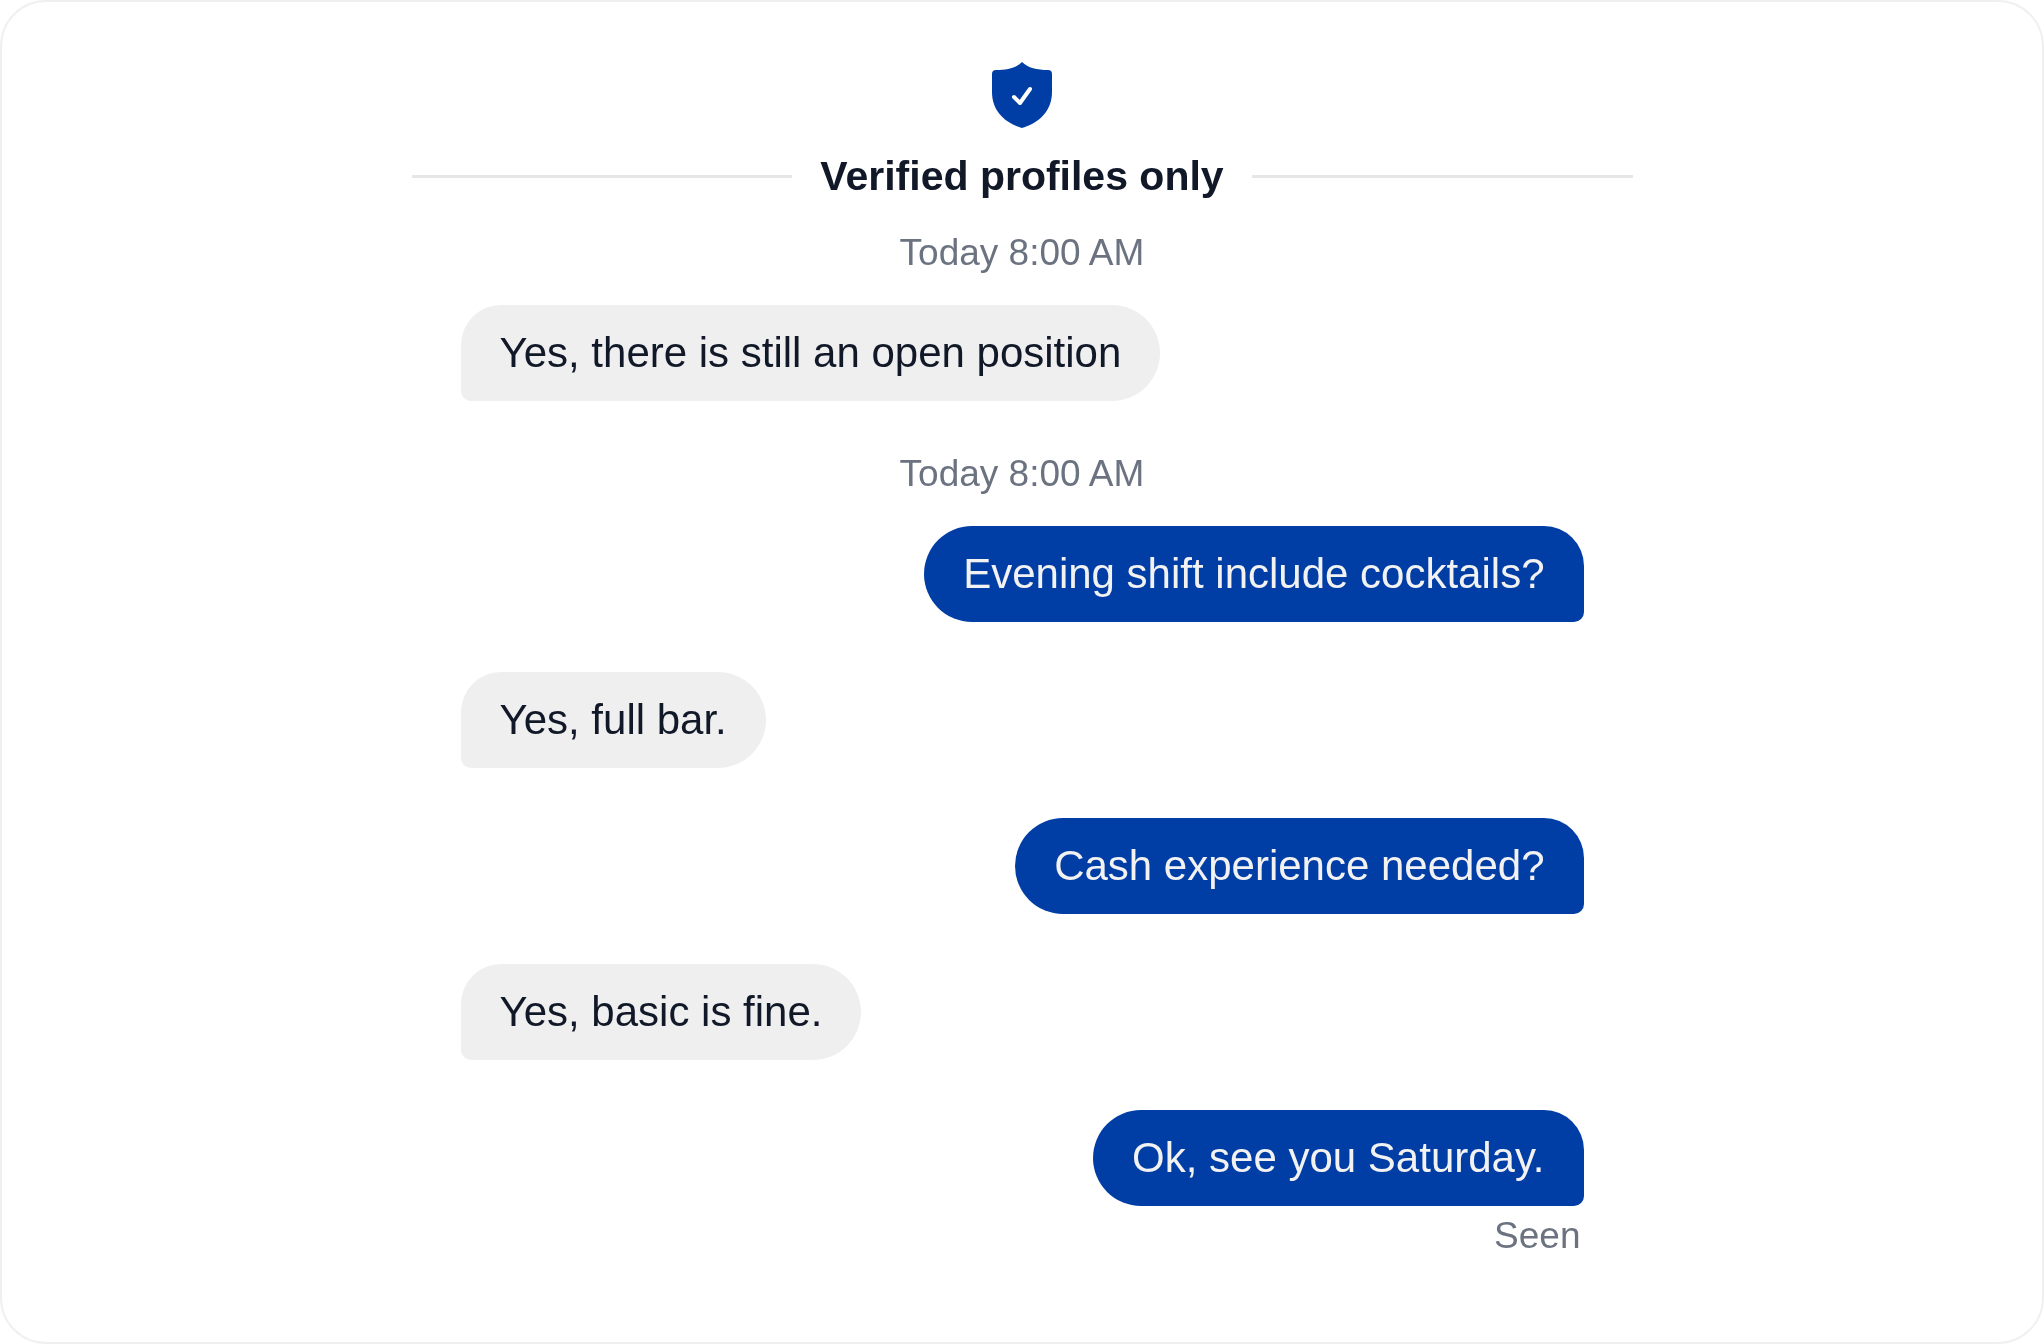 The image size is (2044, 1344). Describe the element at coordinates (1299, 866) in the screenshot. I see `sent-message: Cash experience needed?` at that location.